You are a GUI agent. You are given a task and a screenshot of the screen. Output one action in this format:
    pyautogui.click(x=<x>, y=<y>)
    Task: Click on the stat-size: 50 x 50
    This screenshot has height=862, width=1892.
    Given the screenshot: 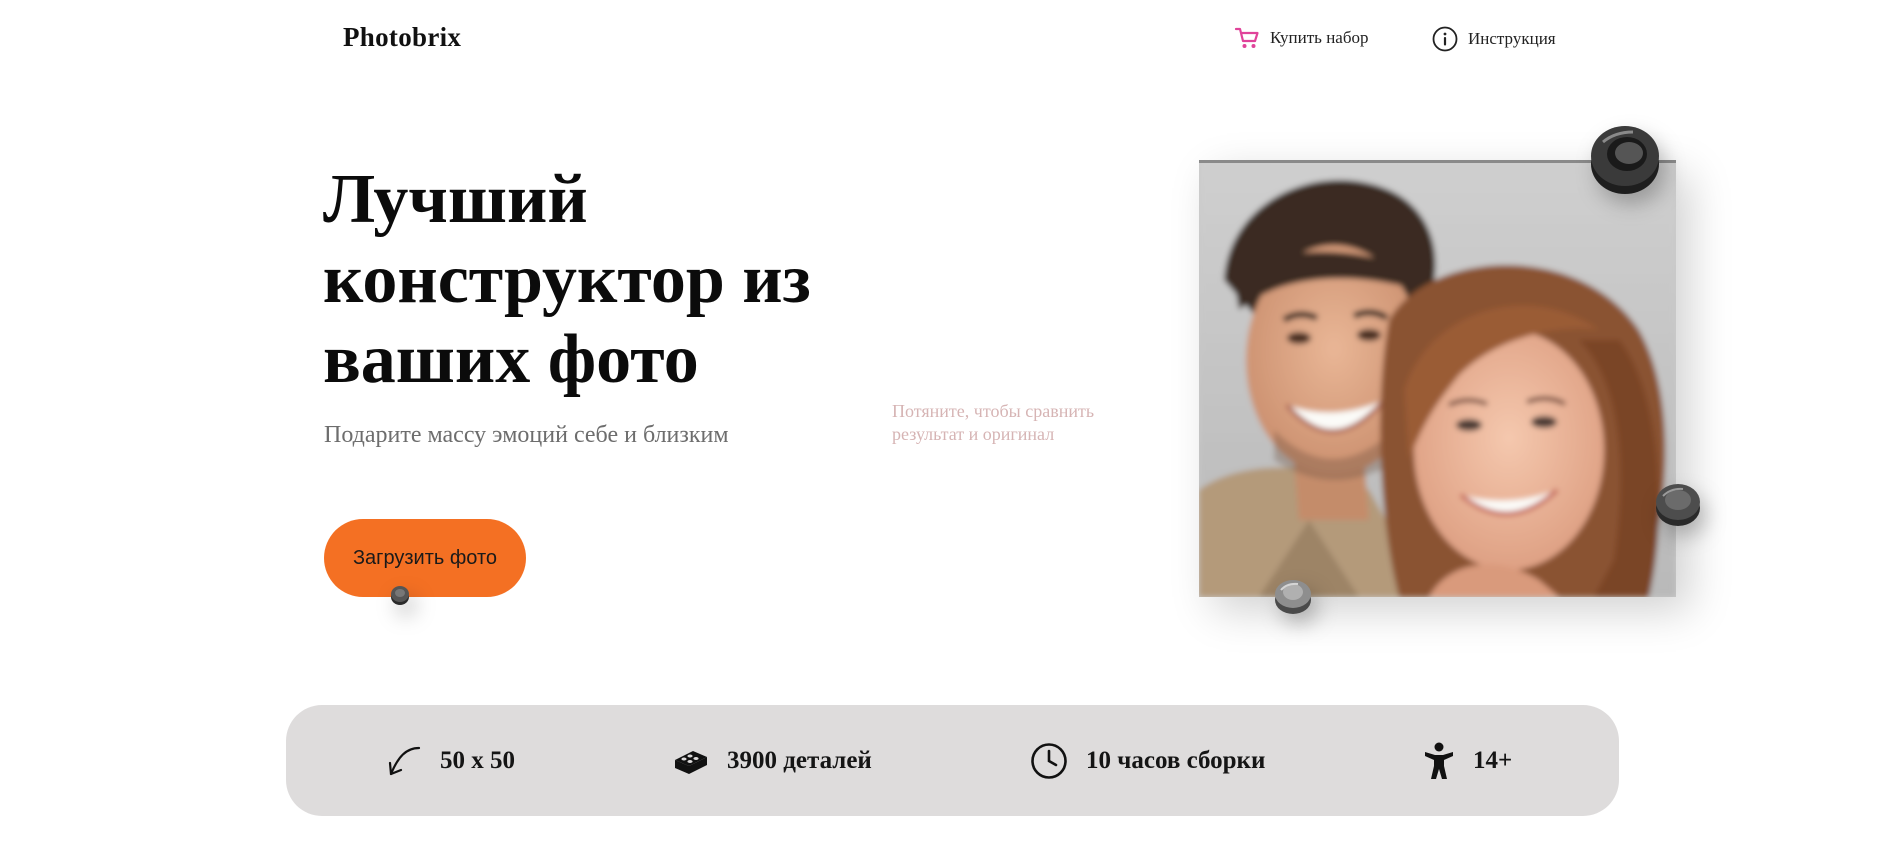 What is the action you would take?
    pyautogui.click(x=450, y=760)
    